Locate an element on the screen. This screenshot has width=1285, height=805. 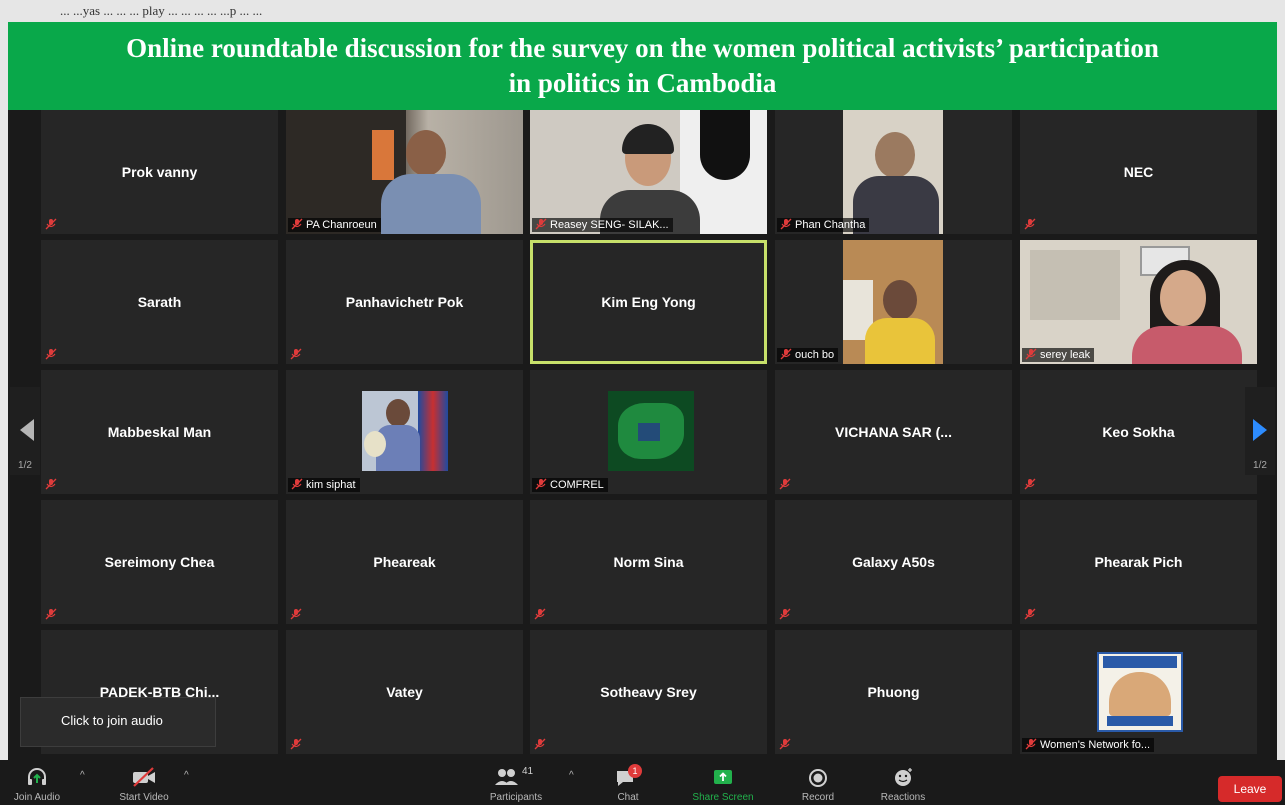
participant-name: Phuong is located at coordinates (893, 692).